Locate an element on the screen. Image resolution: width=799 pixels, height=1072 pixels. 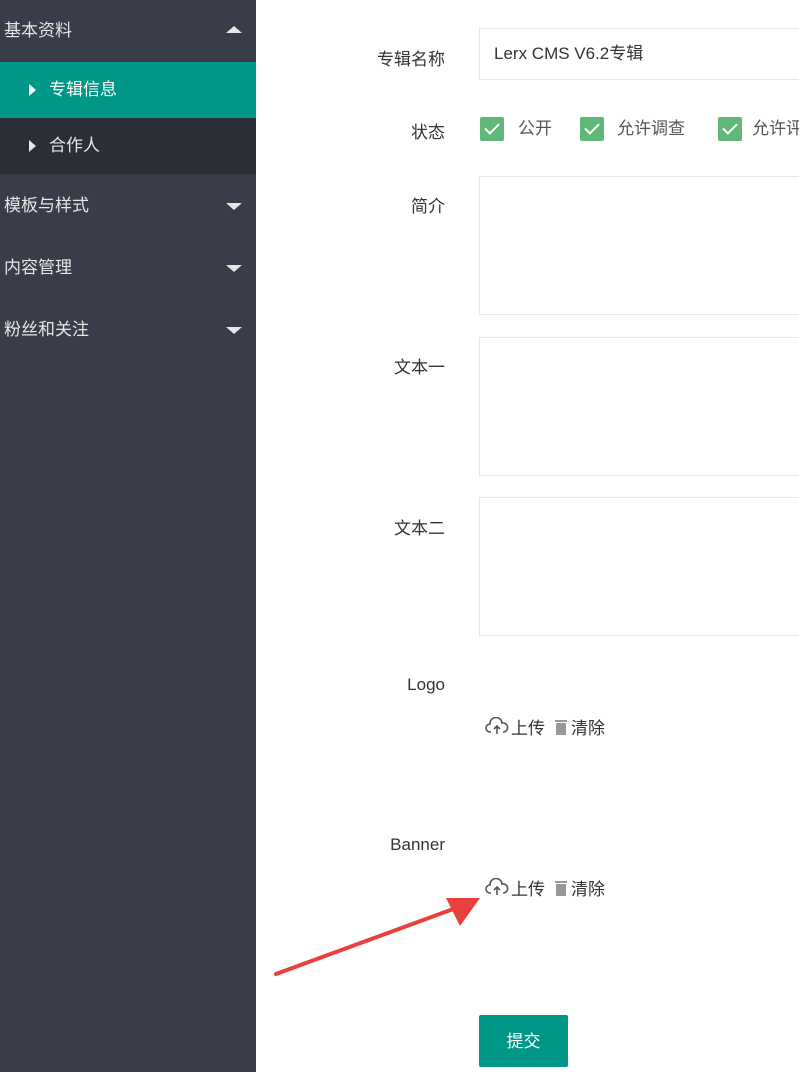
checkbox-allow-comment-label: 允许评 is located at coordinates (775, 129).